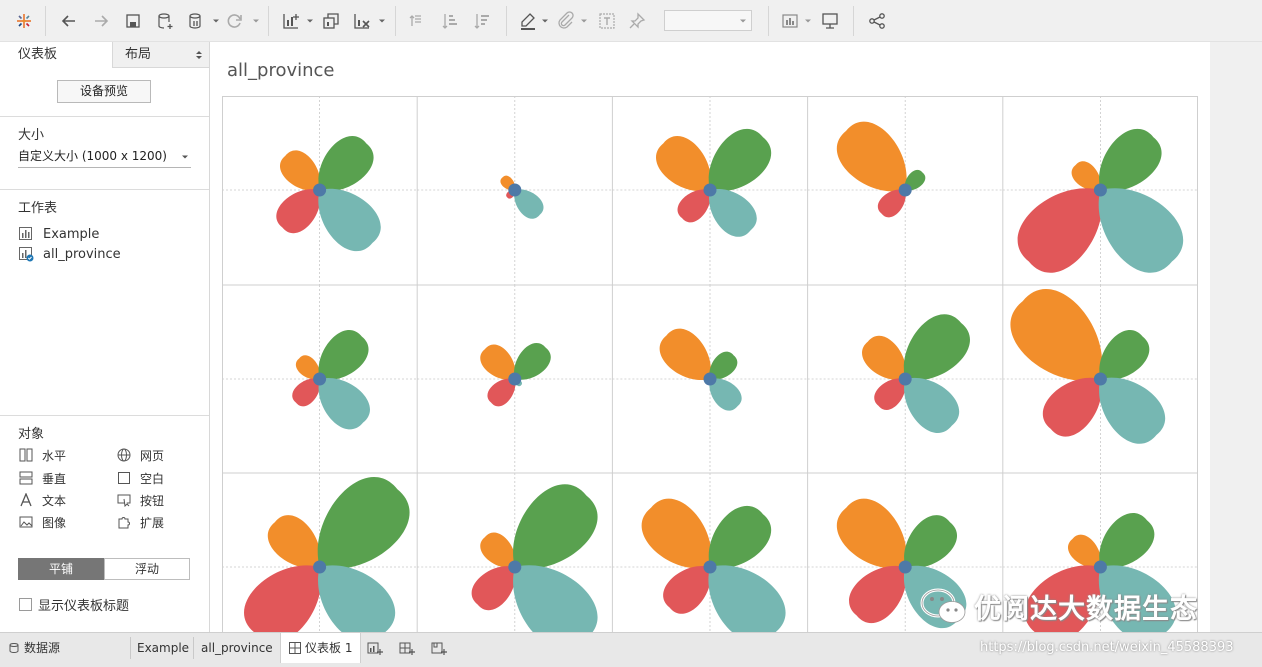 The height and width of the screenshot is (667, 1262). What do you see at coordinates (291, 21) in the screenshot?
I see `new-worksheet-icon` at bounding box center [291, 21].